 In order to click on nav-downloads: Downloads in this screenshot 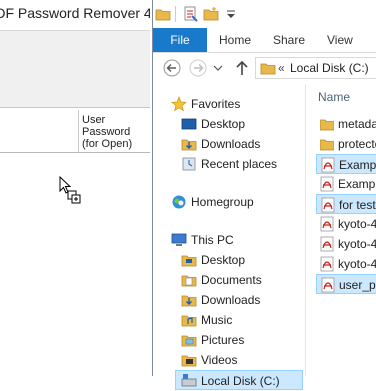, I will do `click(241, 144)`.